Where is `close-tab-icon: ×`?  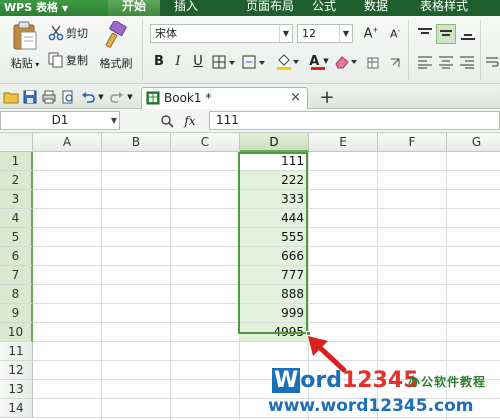 close-tab-icon: × is located at coordinates (295, 98).